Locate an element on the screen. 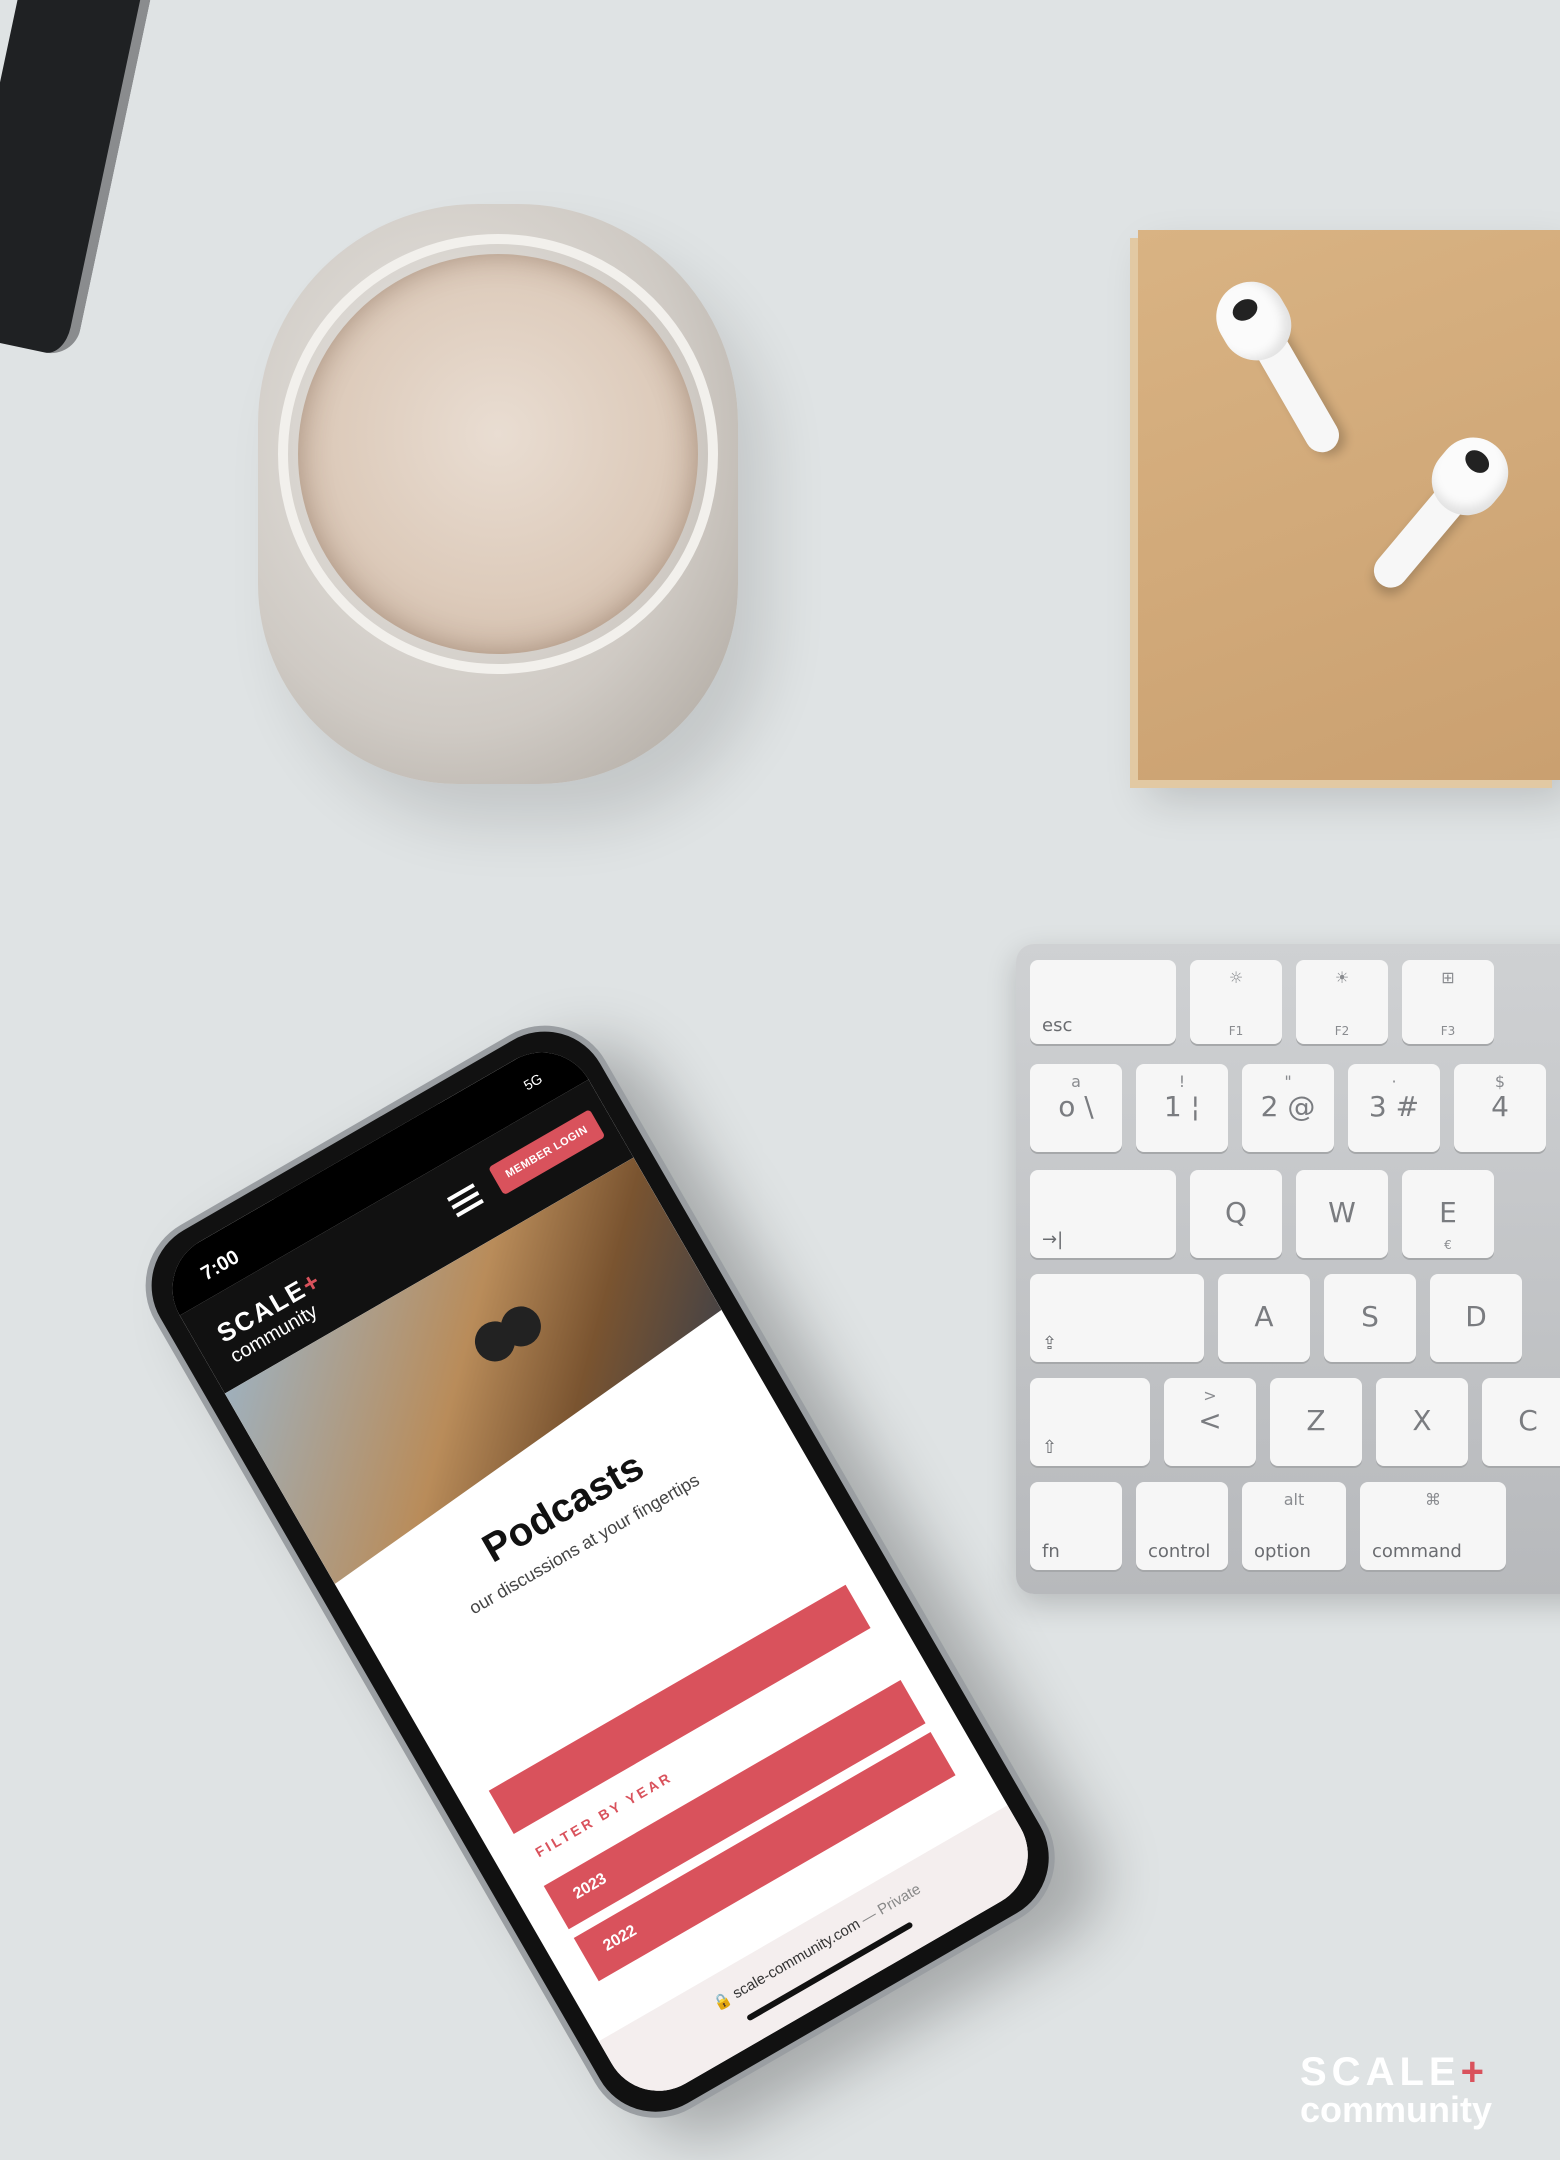  key-1-: ! 1 ¦ is located at coordinates (1182, 1108).